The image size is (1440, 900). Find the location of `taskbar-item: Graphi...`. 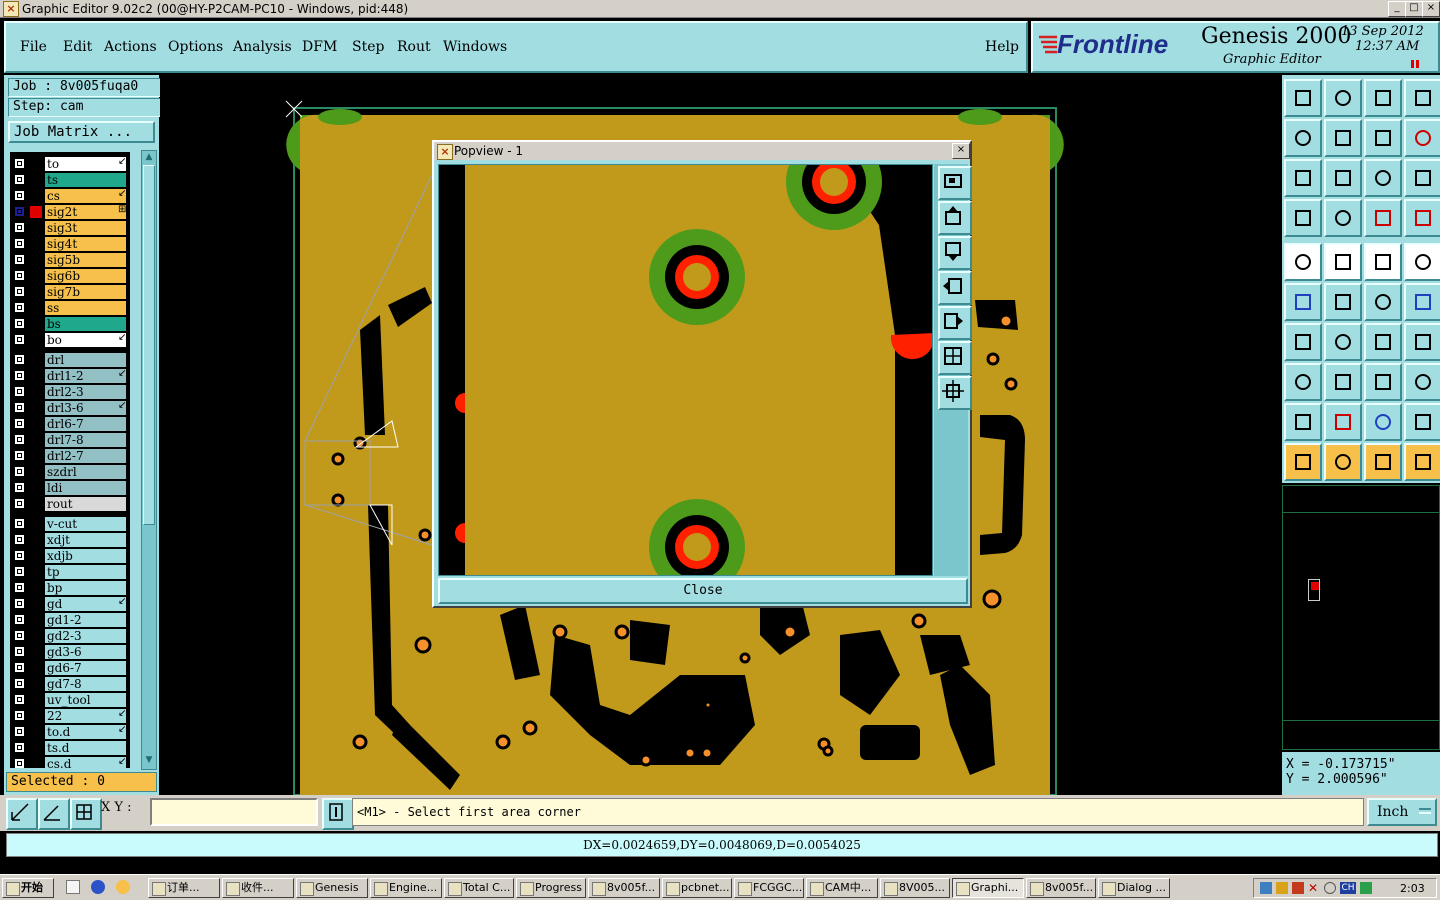

taskbar-item: Graphi... is located at coordinates (988, 888).